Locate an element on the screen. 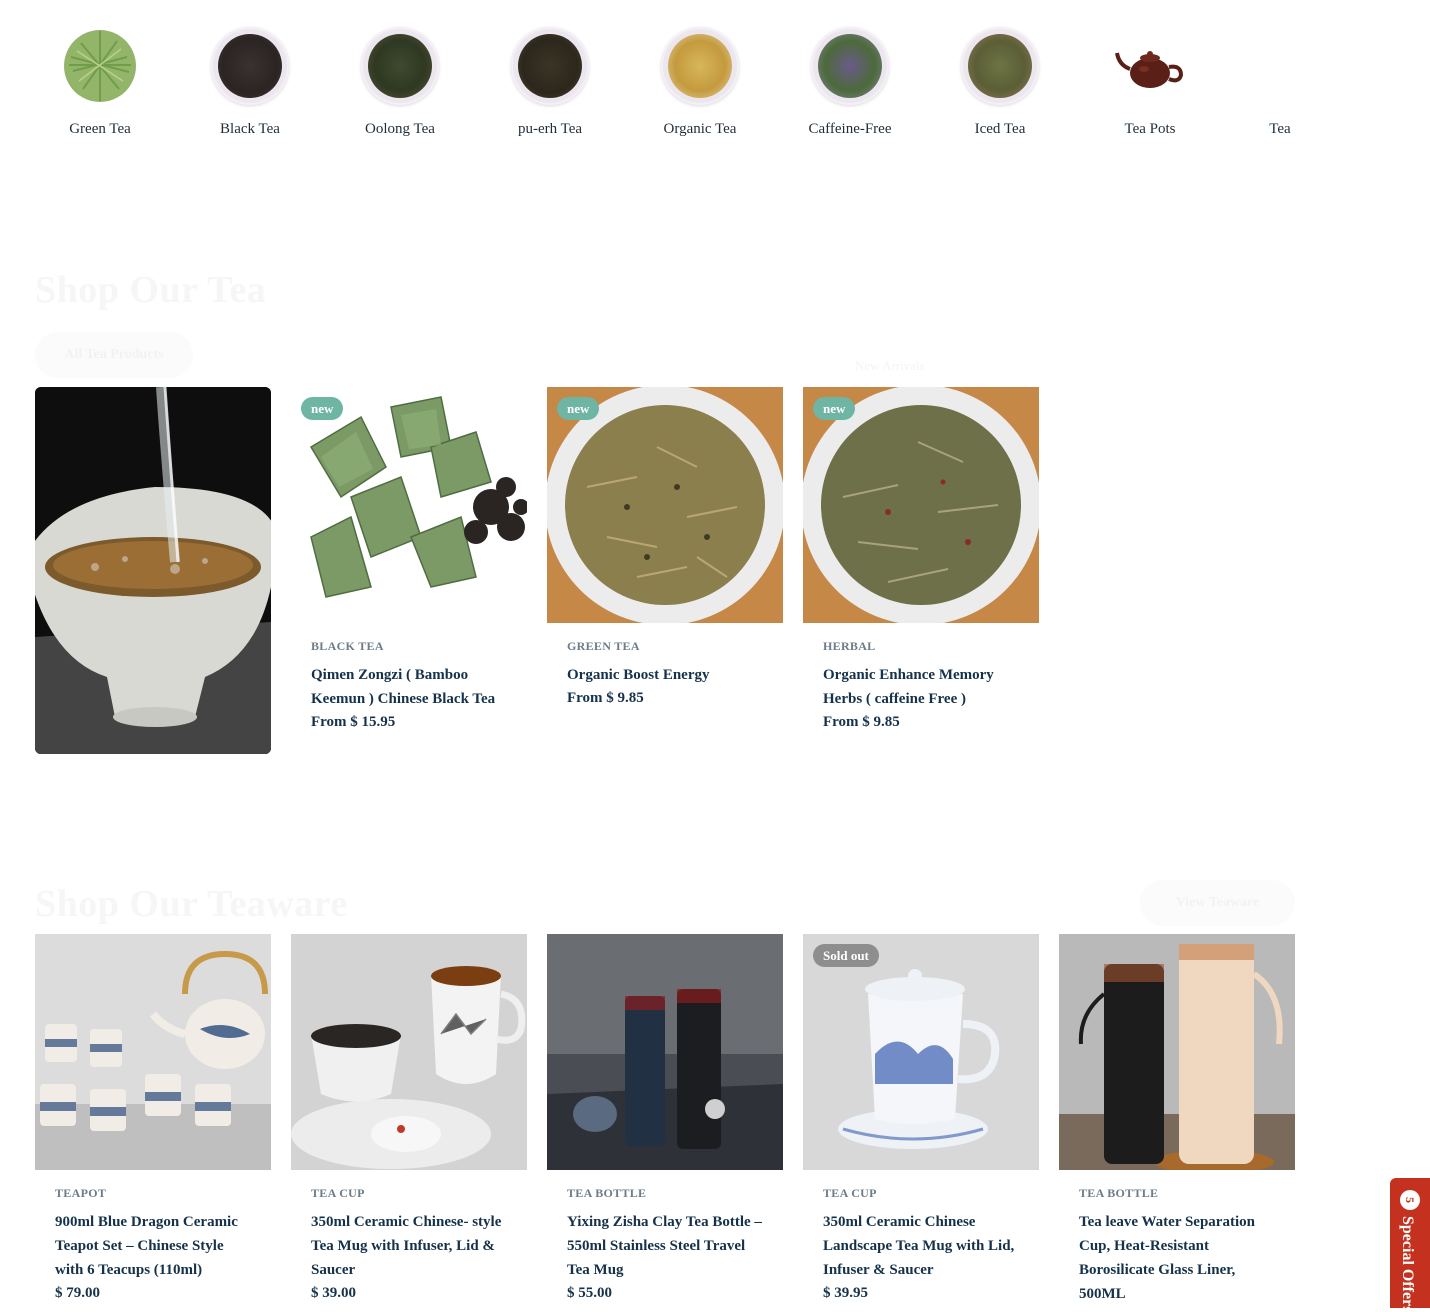  product-price: $ 55.00 is located at coordinates (589, 1293).